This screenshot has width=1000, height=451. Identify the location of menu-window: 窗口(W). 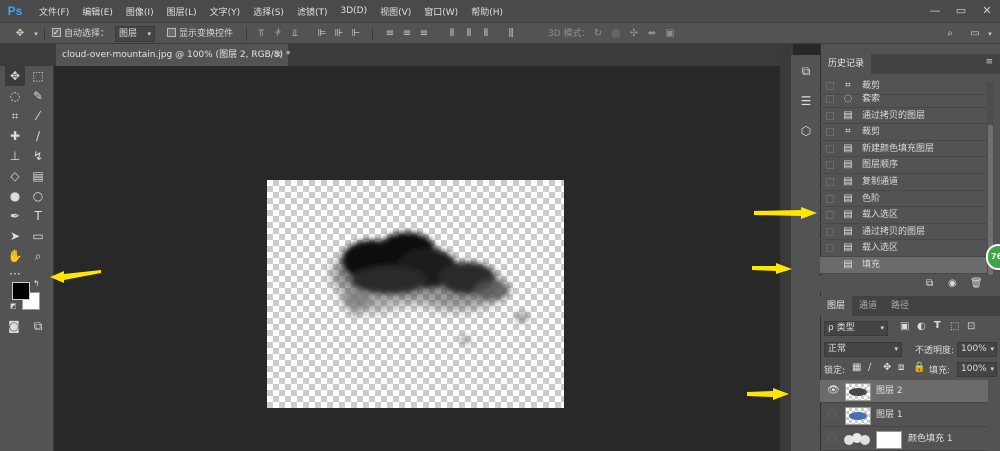
(441, 11).